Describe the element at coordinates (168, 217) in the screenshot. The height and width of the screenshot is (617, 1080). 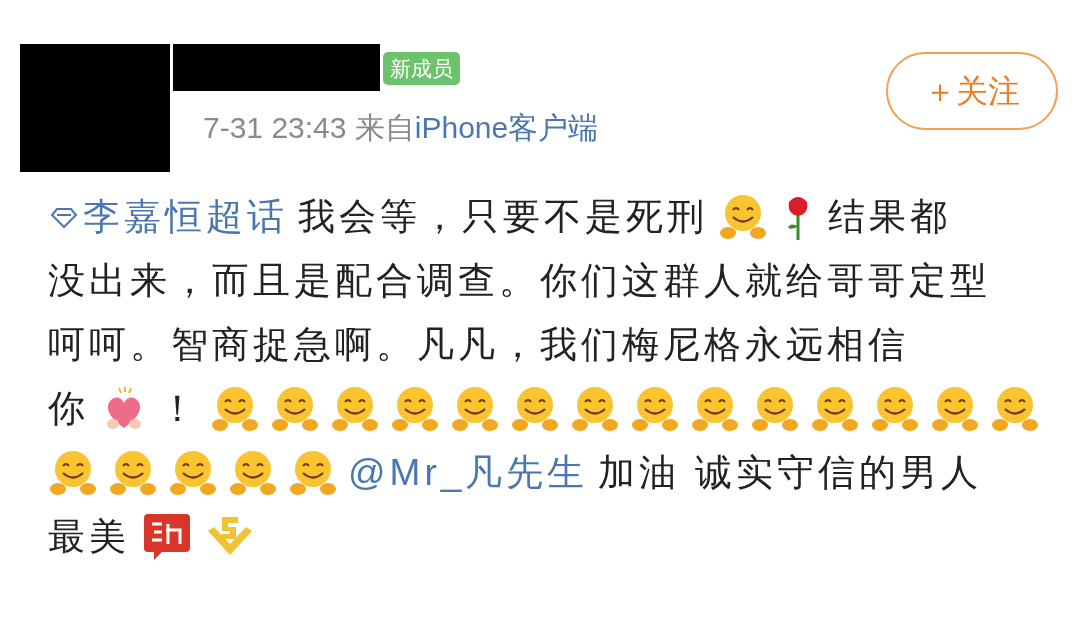
I see `topic-link: 李嘉恒超话` at that location.